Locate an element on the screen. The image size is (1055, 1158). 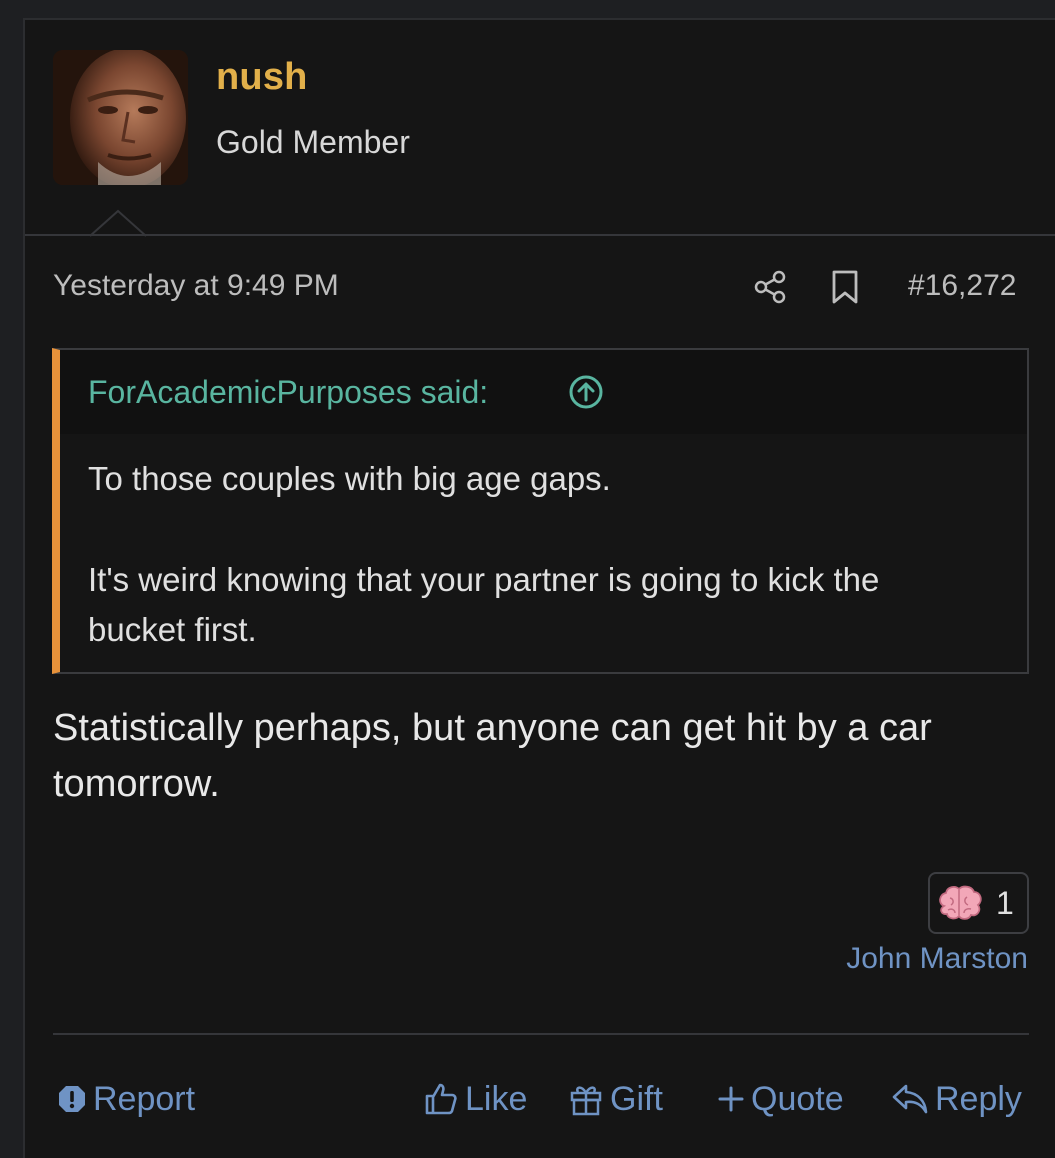
plus-icon is located at coordinates (731, 1099).